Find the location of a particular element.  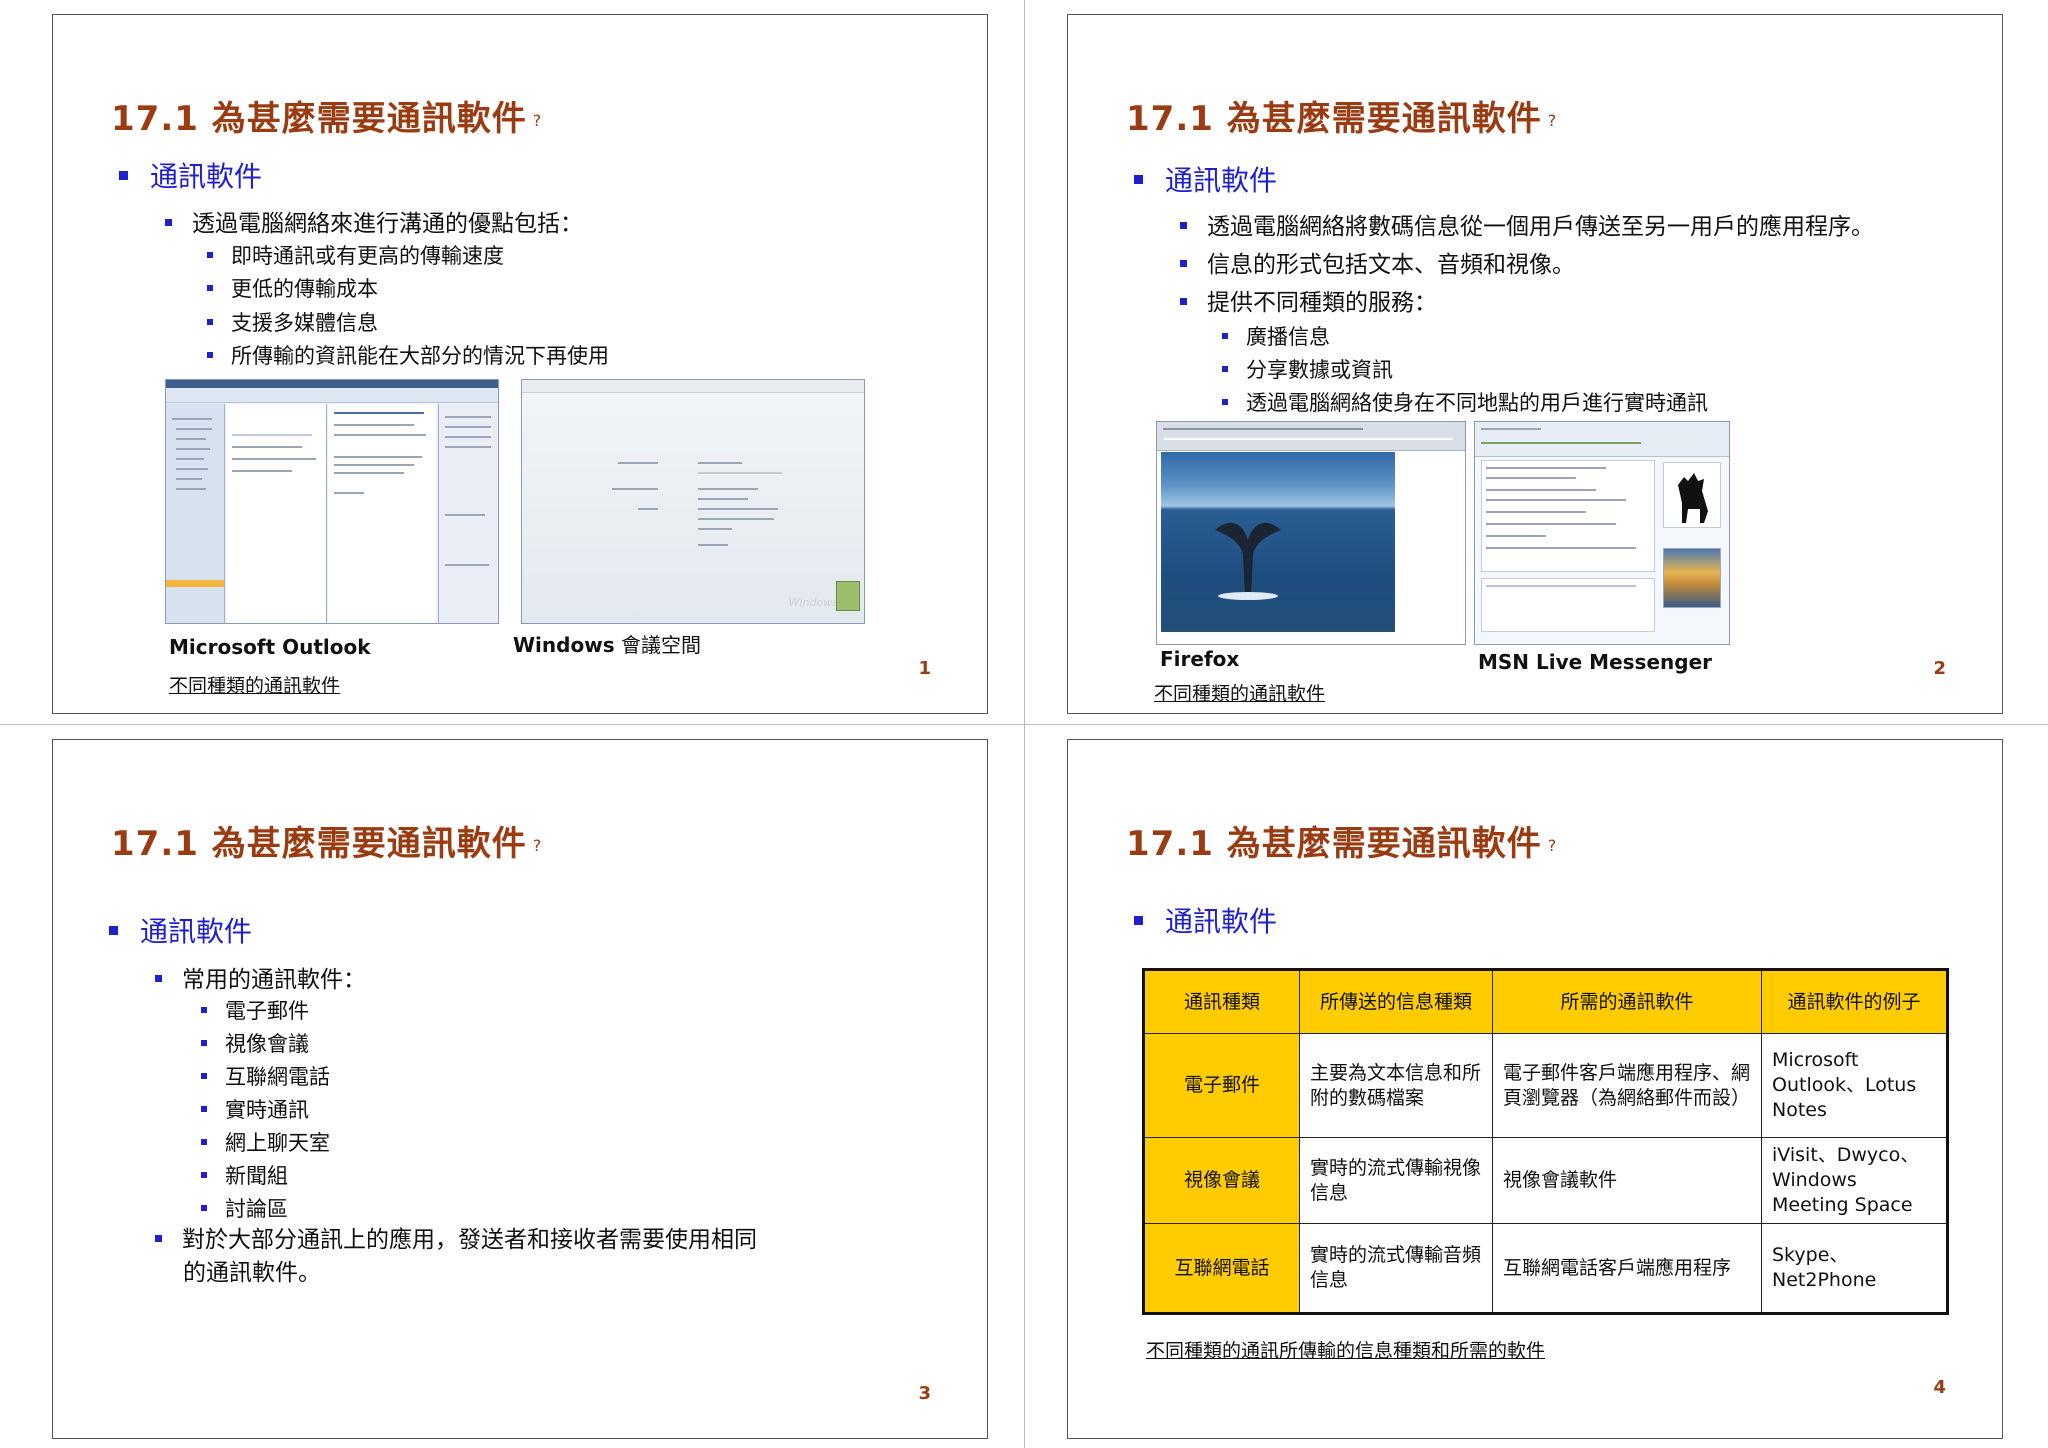

subbullet-item: 支援多媒體信息 is located at coordinates (292, 322).